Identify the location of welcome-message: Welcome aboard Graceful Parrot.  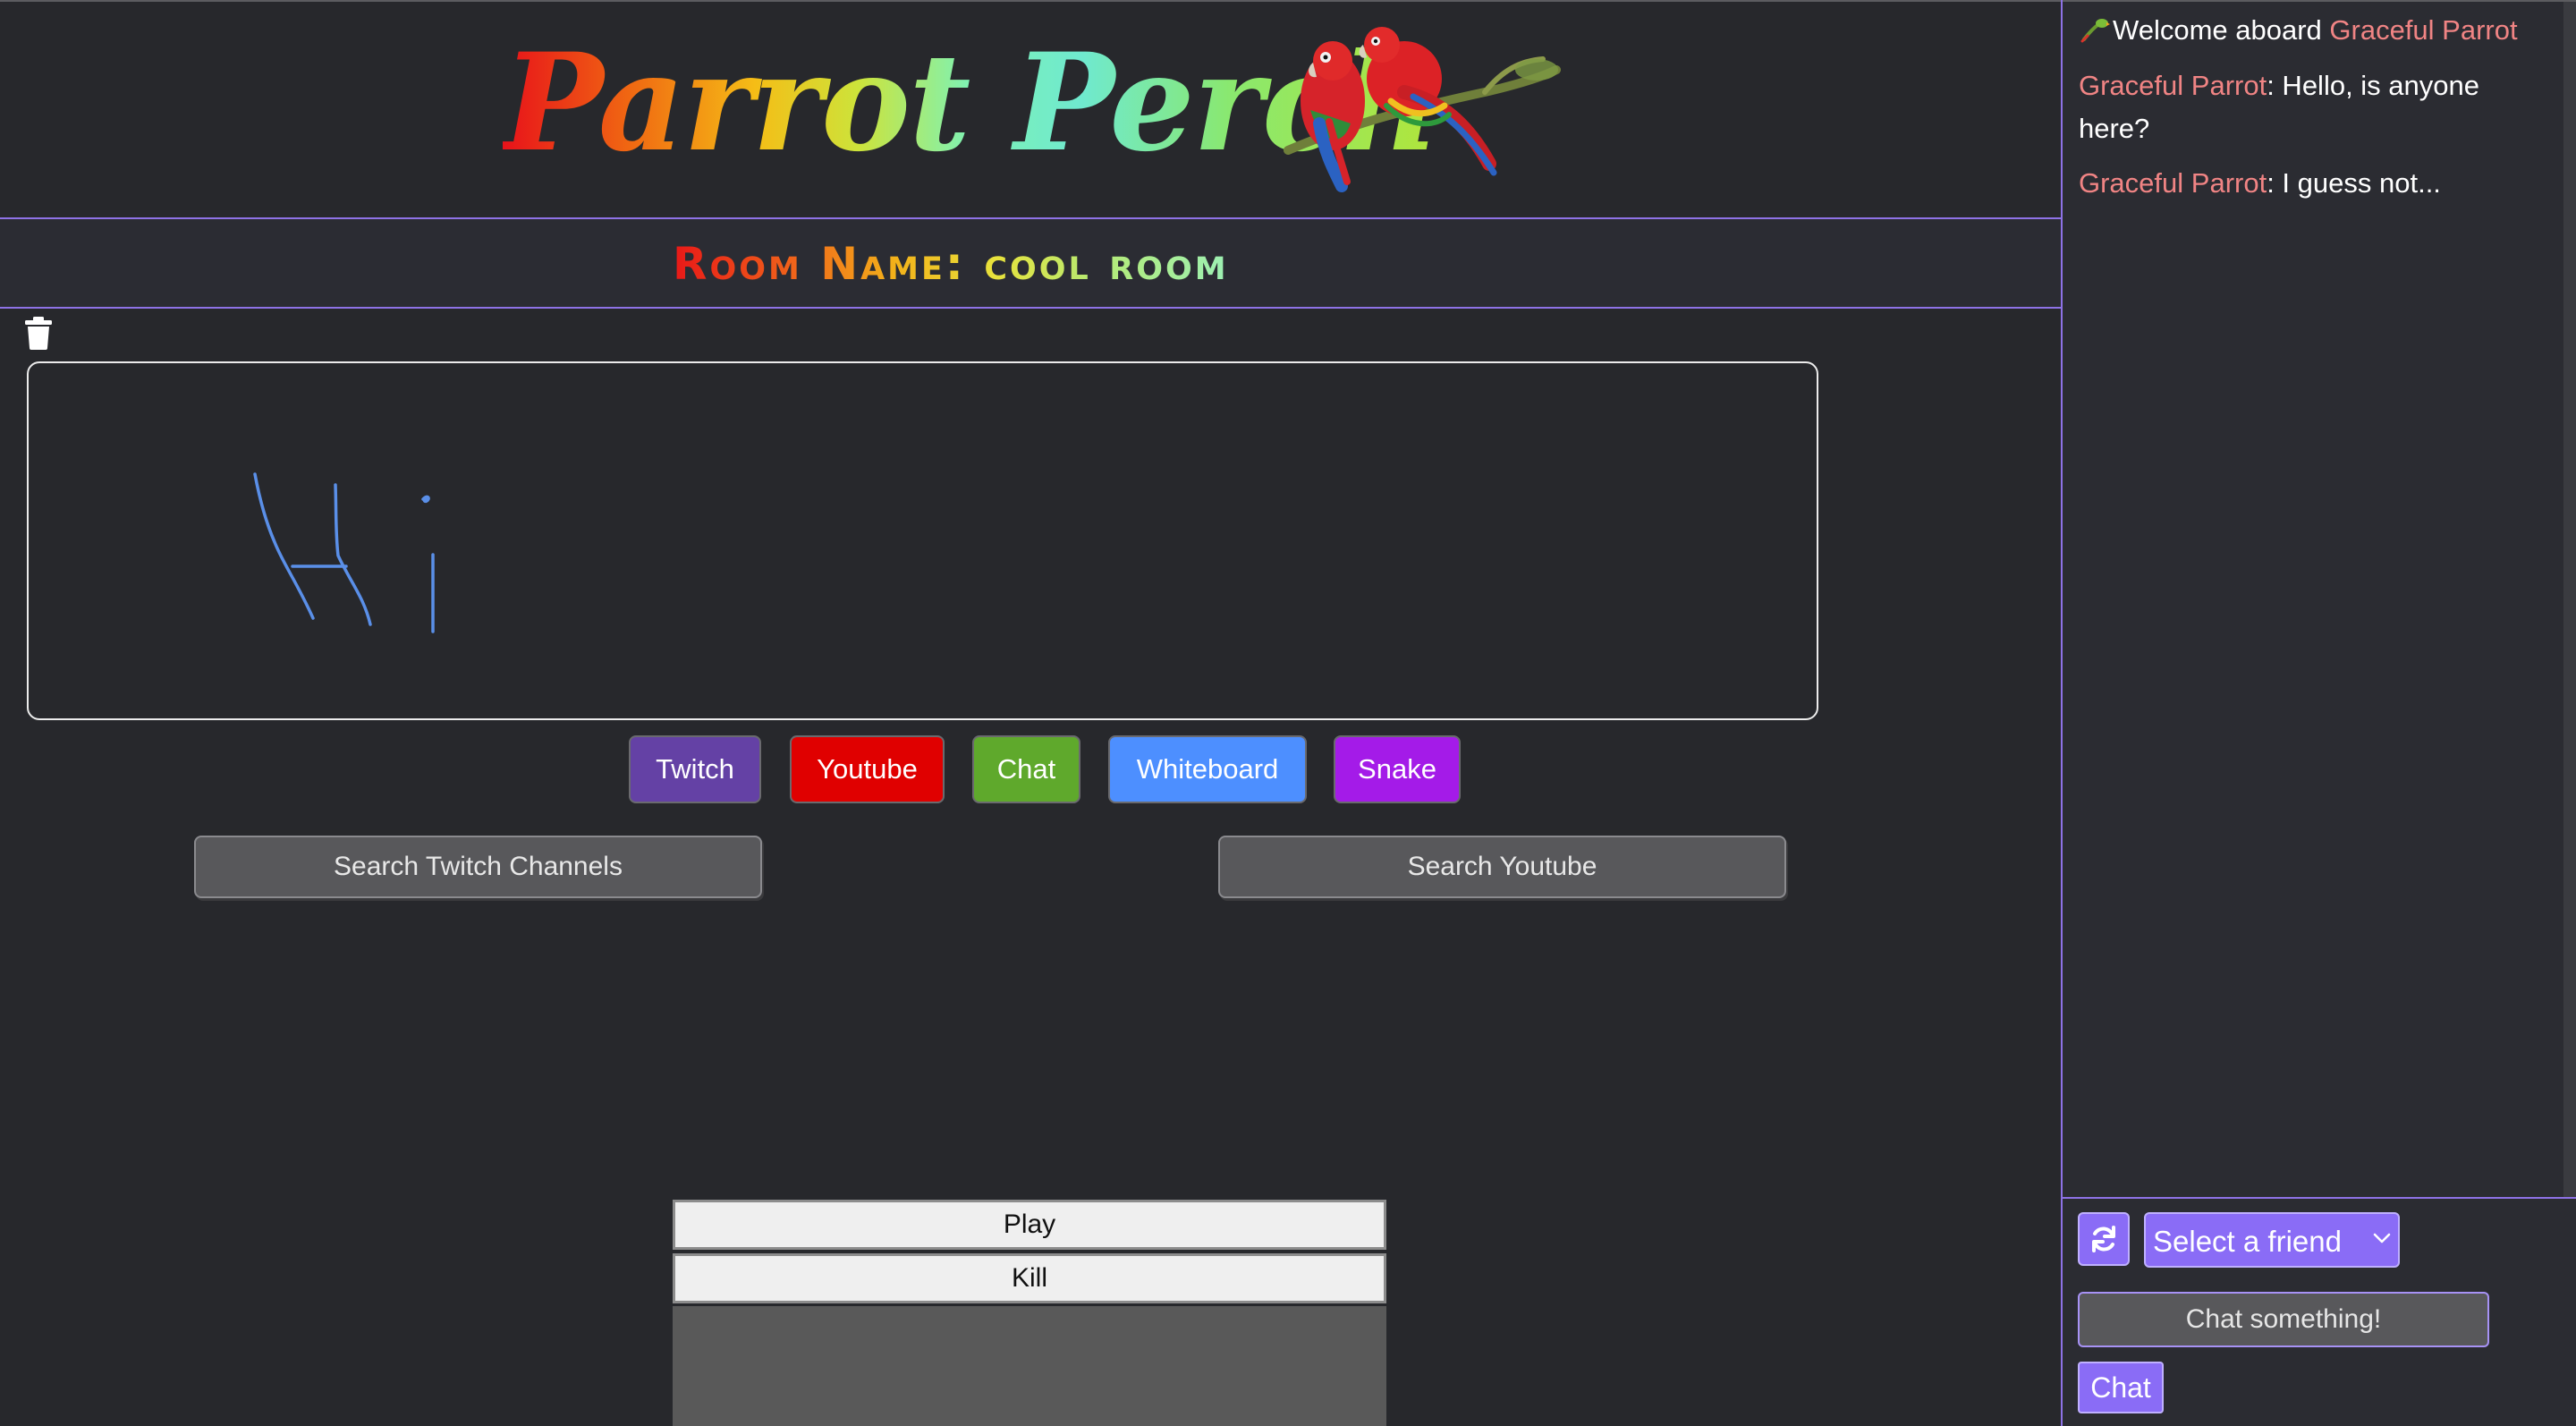
(2324, 31).